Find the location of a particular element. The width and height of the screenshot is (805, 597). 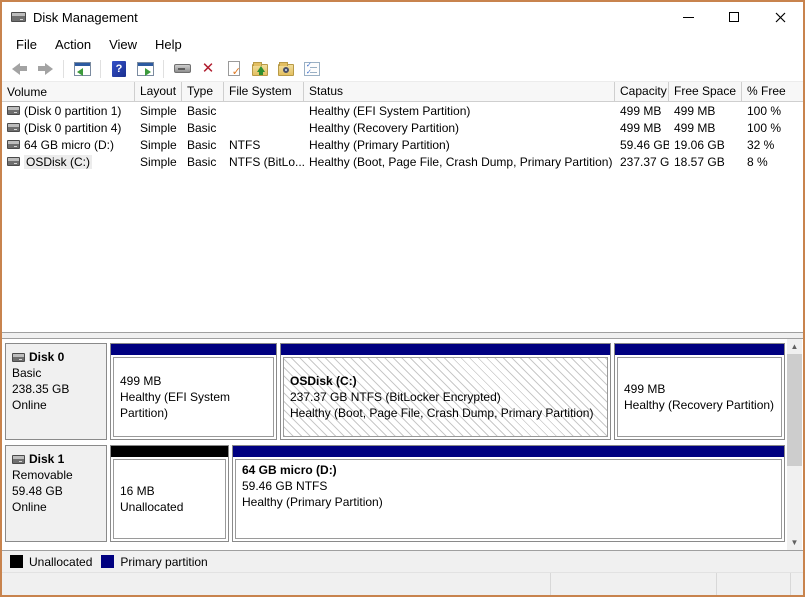

vertical-scrollbar: ▲ ▼ is located at coordinates (794, 444).